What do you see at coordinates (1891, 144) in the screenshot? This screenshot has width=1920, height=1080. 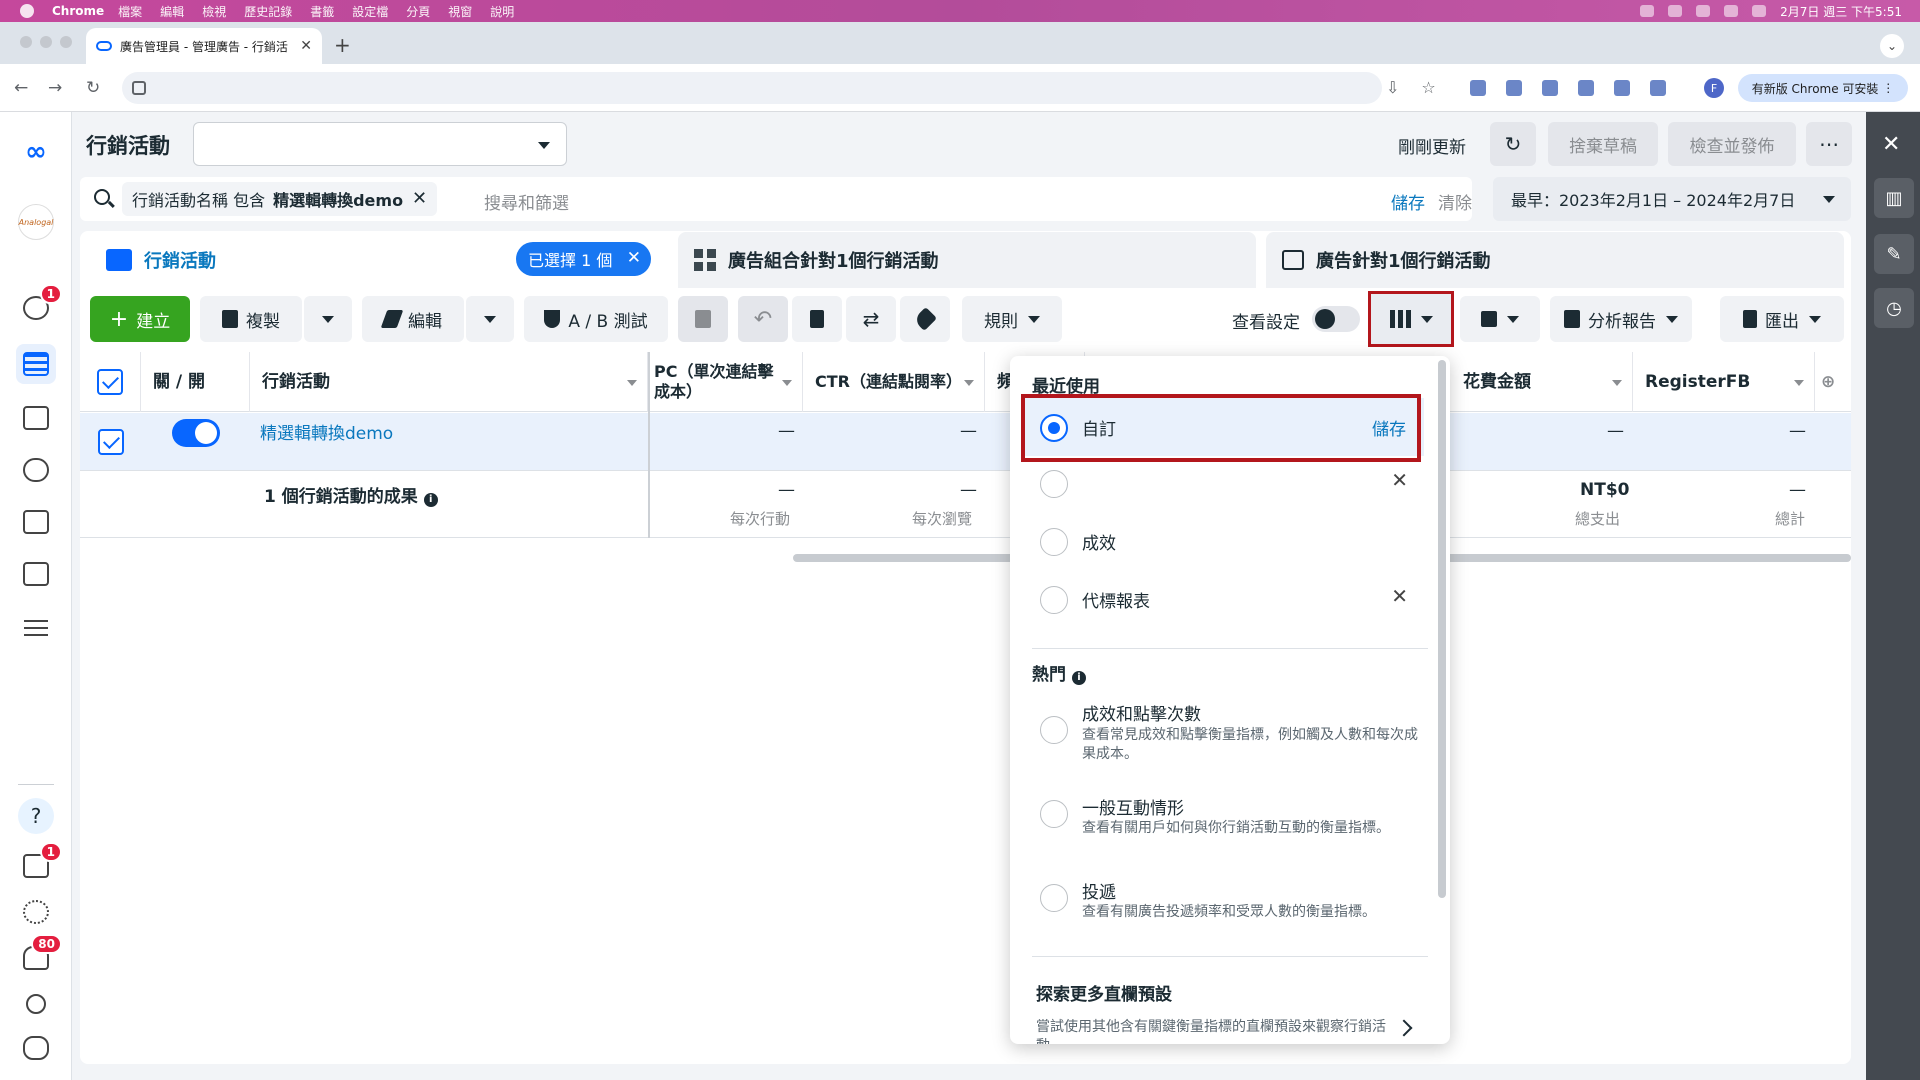 I see `close-panel-icon: ✕` at bounding box center [1891, 144].